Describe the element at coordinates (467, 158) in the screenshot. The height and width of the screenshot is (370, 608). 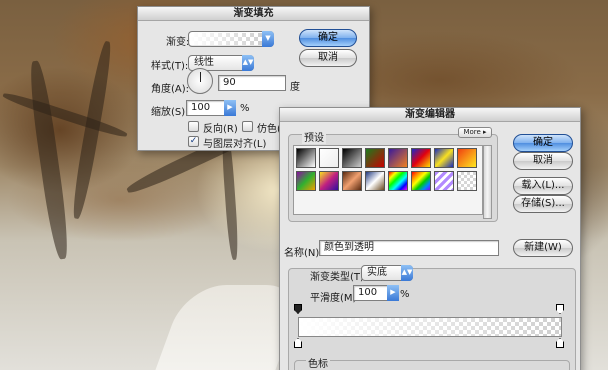
I see `preset-swatch-orange-yellow` at that location.